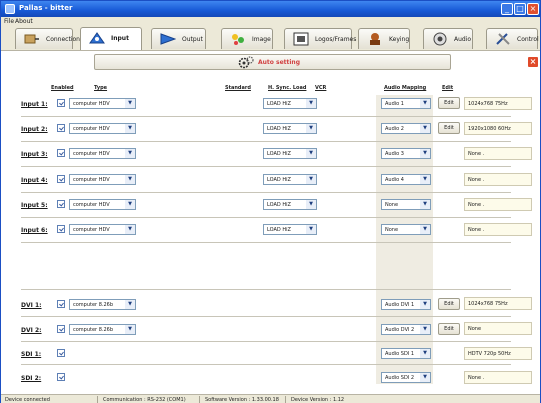 The width and height of the screenshot is (541, 403). What do you see at coordinates (102, 329) in the screenshot?
I see `type-select-dvi-2: computer 8.26b ▼` at bounding box center [102, 329].